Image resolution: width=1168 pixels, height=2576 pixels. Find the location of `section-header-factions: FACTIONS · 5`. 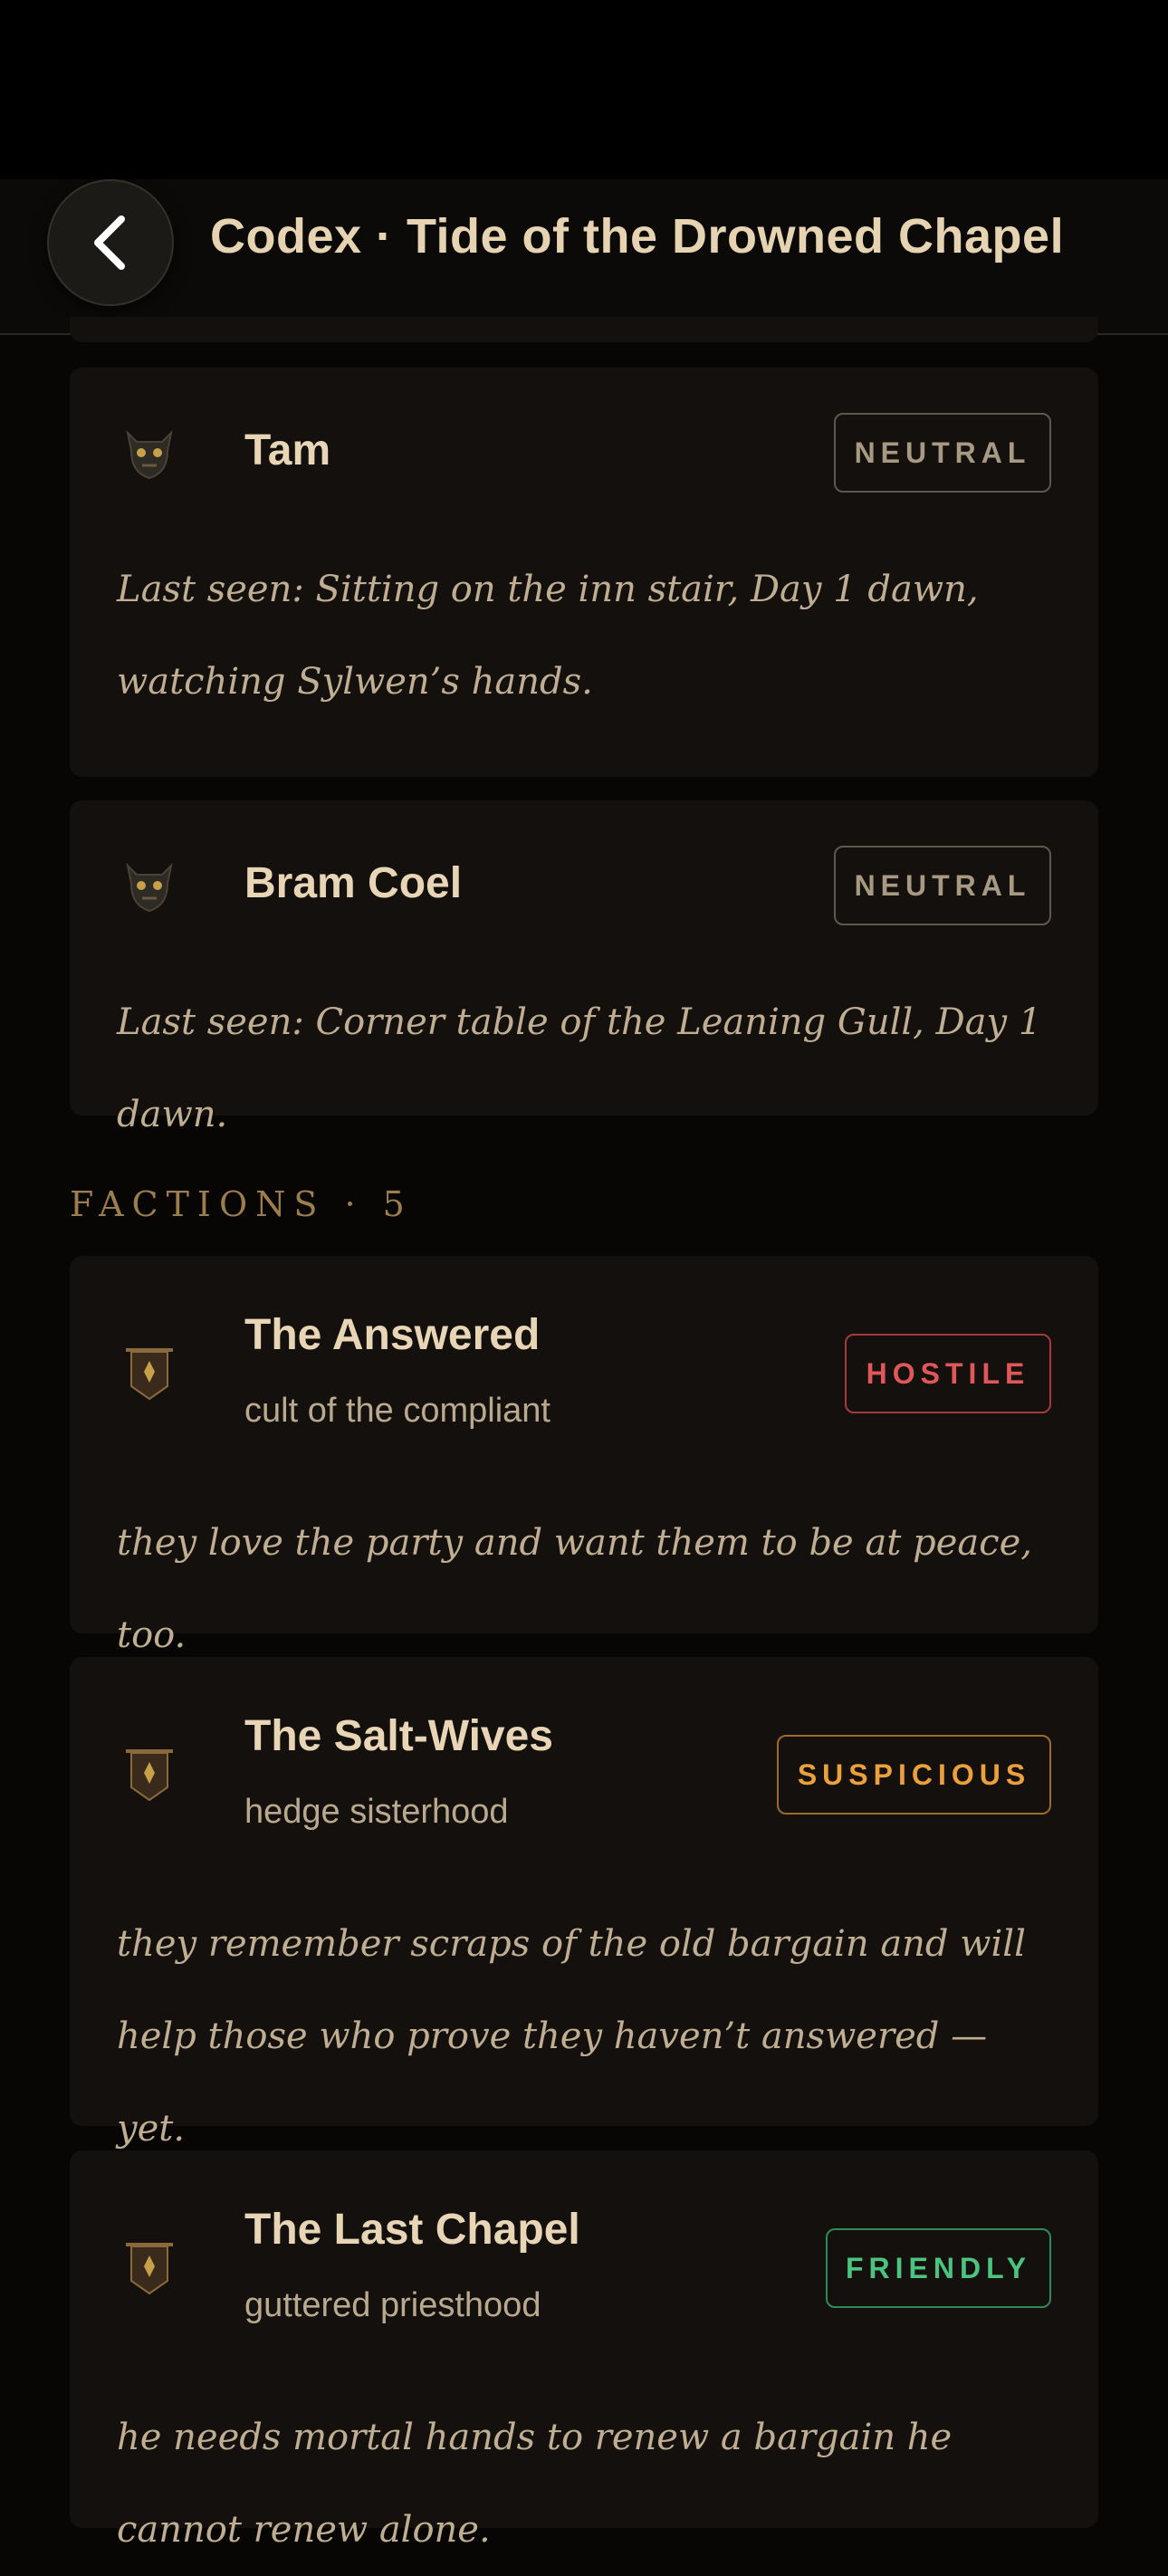

section-header-factions: FACTIONS · 5 is located at coordinates (241, 1204).